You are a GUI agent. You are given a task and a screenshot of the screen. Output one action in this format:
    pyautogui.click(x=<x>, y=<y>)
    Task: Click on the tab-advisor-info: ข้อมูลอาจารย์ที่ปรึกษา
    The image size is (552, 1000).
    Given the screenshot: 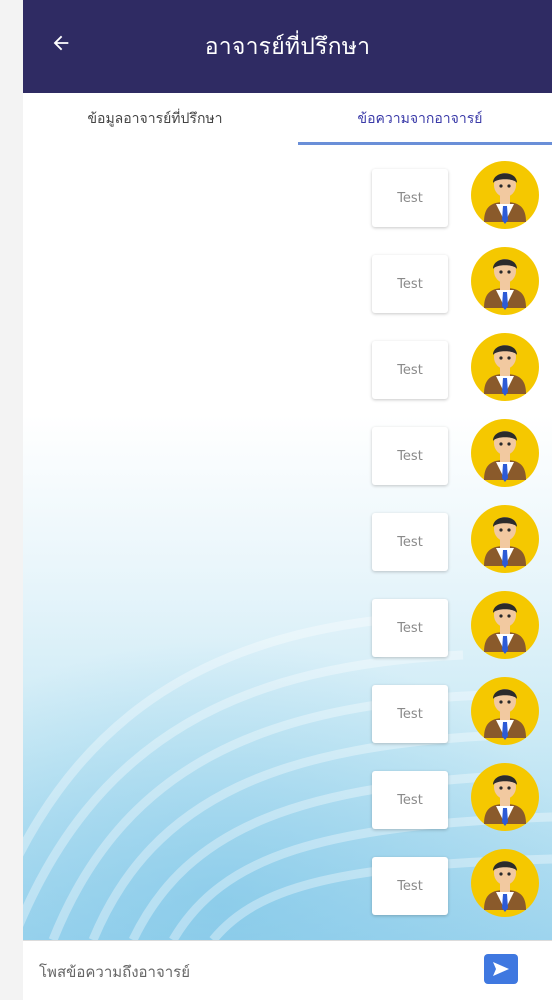 What is the action you would take?
    pyautogui.click(x=155, y=119)
    